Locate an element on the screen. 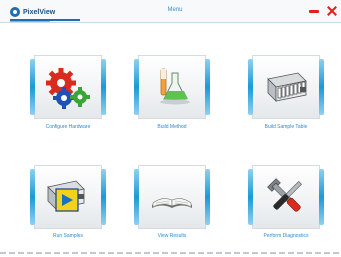 The width and height of the screenshot is (341, 257). tile-label-run-samples: Run Samples is located at coordinates (68, 236).